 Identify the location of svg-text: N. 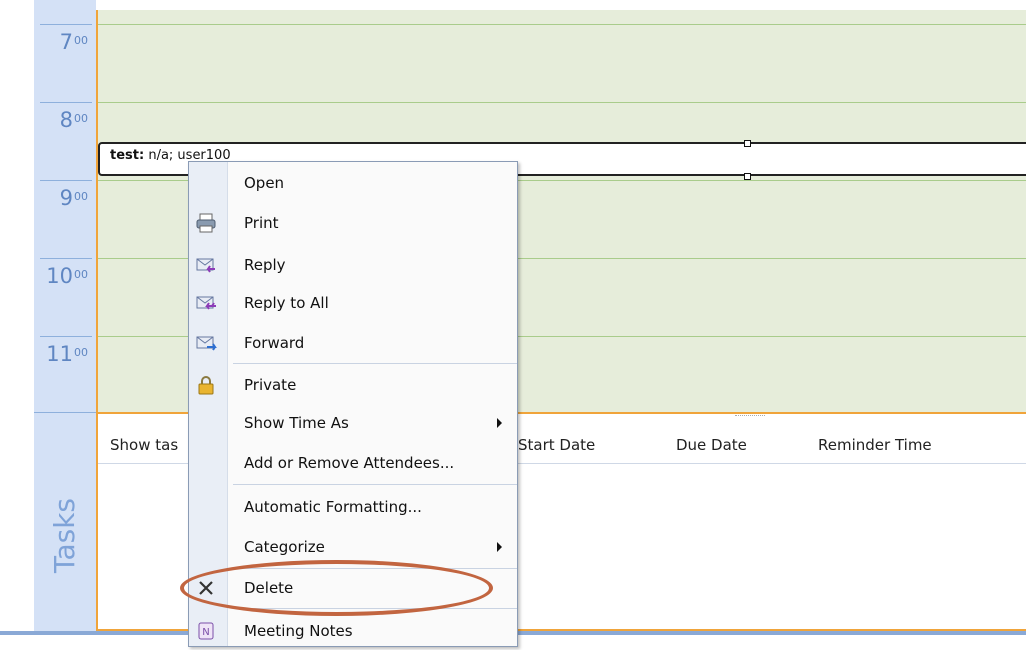
(205, 632).